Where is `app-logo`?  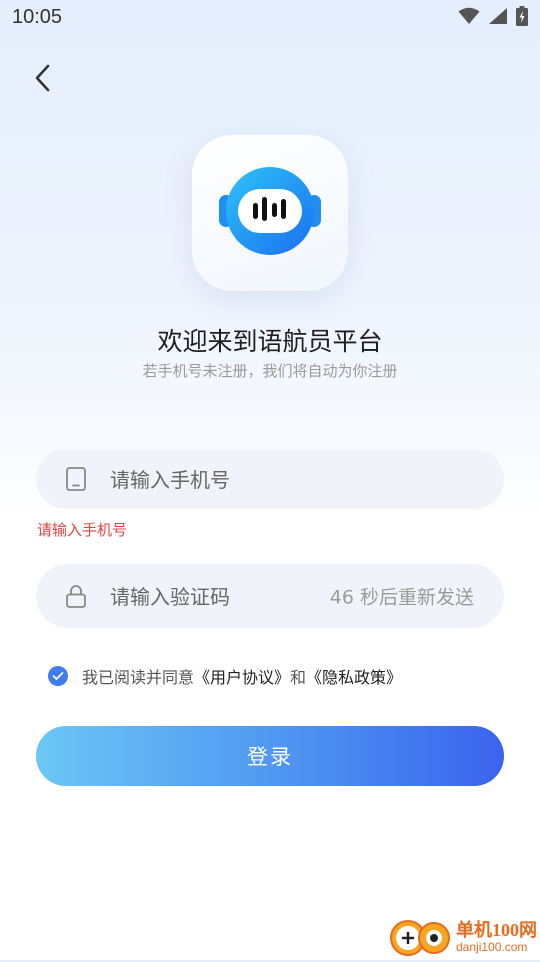 app-logo is located at coordinates (270, 213).